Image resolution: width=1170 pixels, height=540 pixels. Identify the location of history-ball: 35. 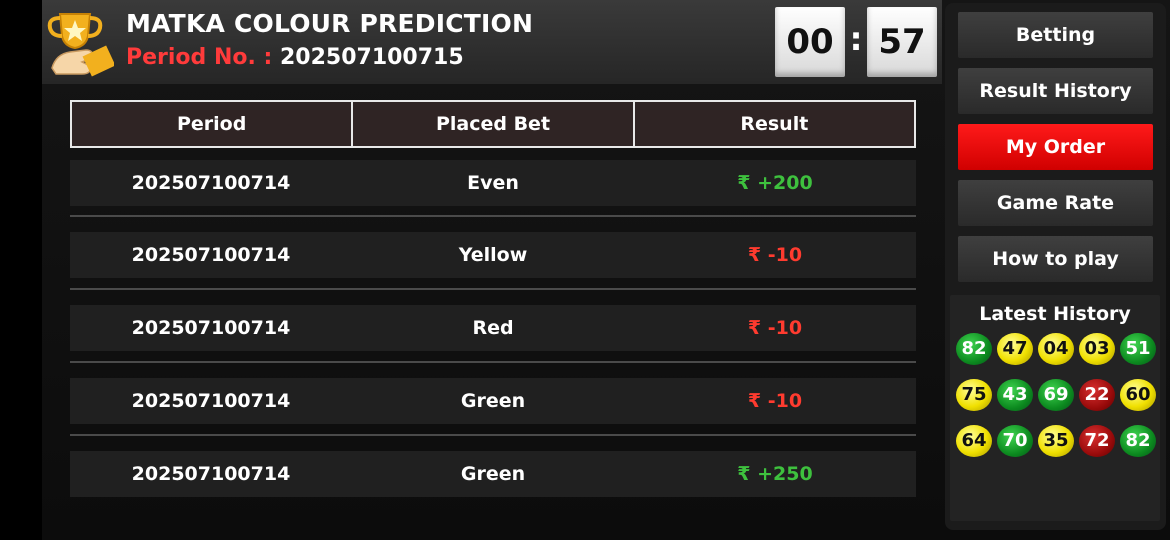
(1056, 441).